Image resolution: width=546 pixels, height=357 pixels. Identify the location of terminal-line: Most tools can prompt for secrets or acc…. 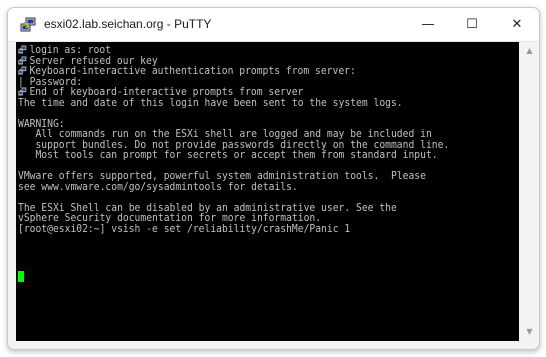
(238, 154).